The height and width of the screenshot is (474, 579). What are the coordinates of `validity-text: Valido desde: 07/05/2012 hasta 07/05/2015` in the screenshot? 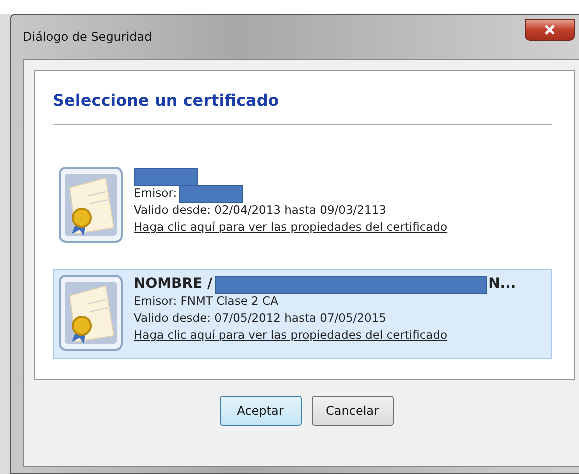 It's located at (261, 318).